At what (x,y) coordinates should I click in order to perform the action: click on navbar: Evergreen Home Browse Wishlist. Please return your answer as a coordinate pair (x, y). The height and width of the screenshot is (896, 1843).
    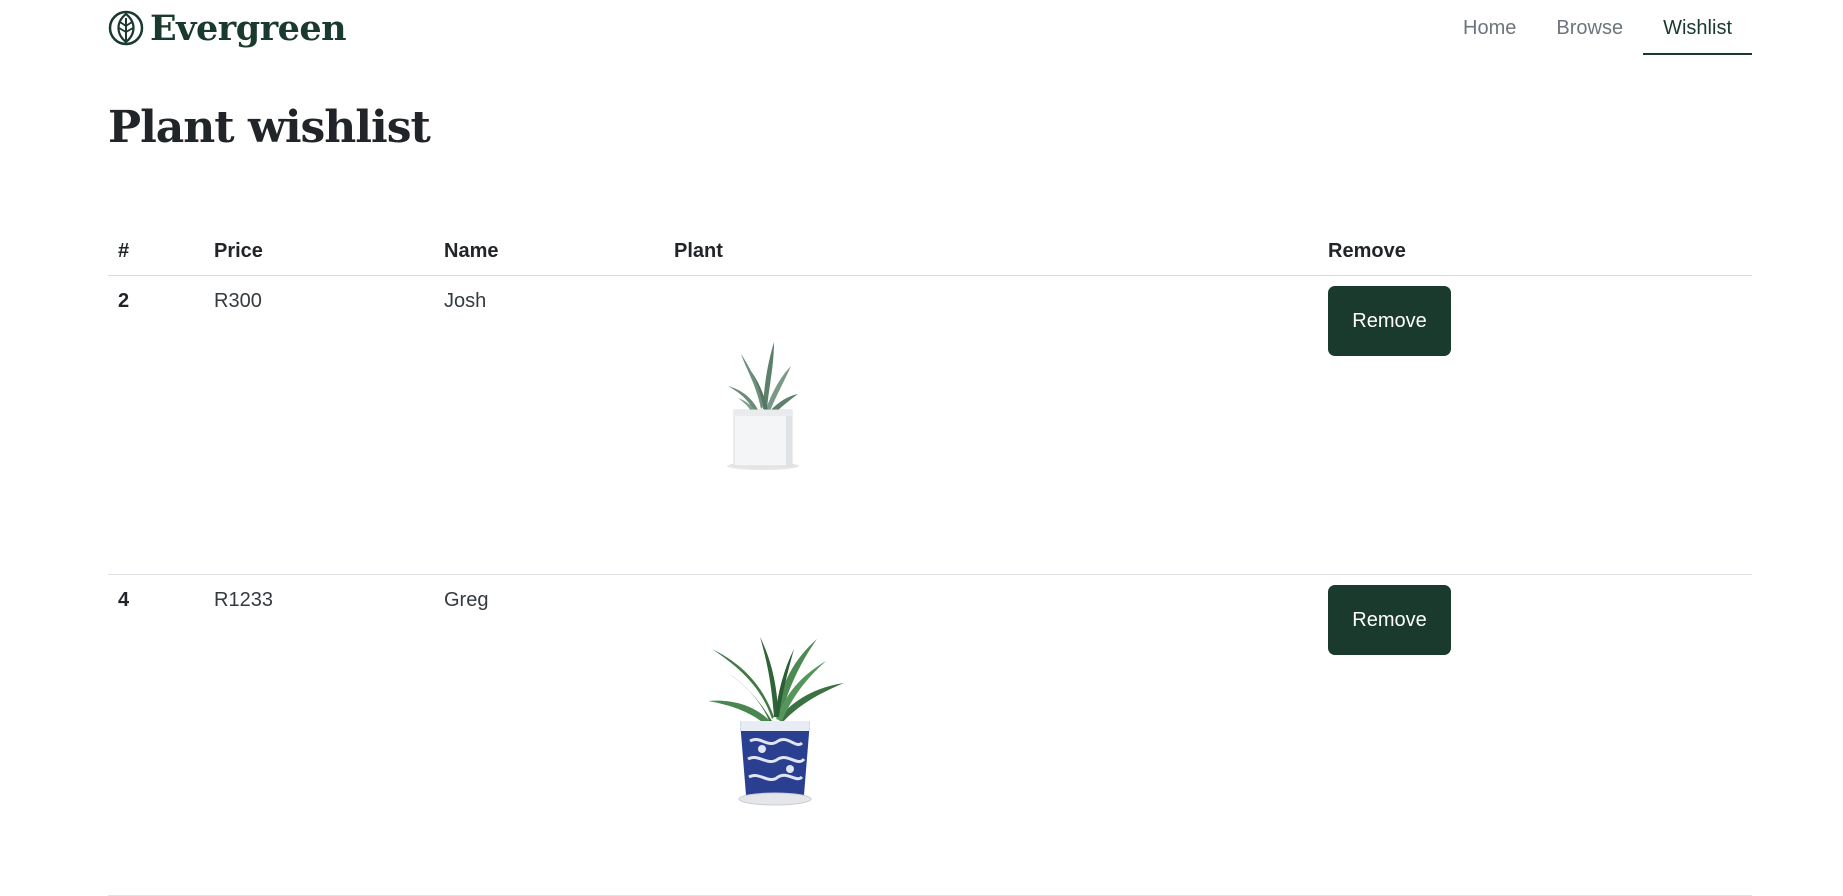
    Looking at the image, I should click on (930, 28).